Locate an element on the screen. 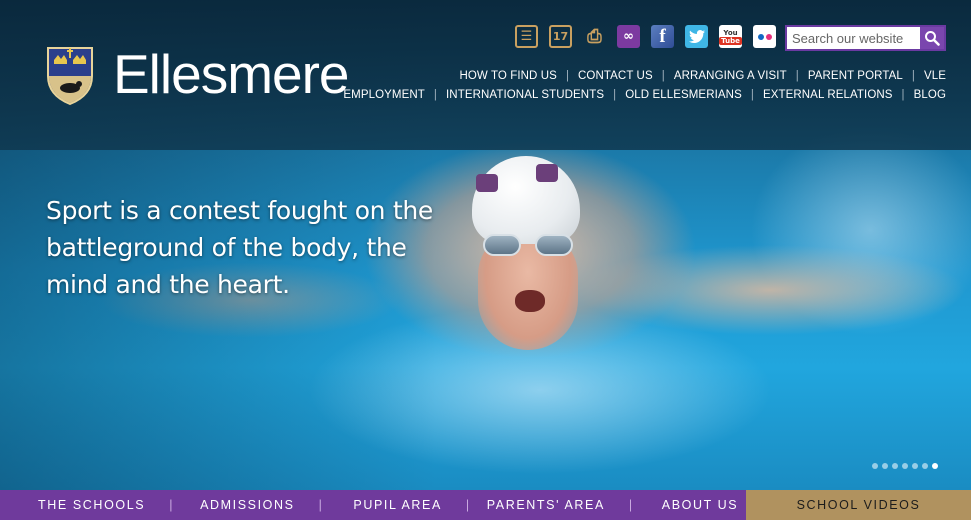 The width and height of the screenshot is (971, 520). nav-how-to-find-us: HOW TO FIND US is located at coordinates (507, 76).